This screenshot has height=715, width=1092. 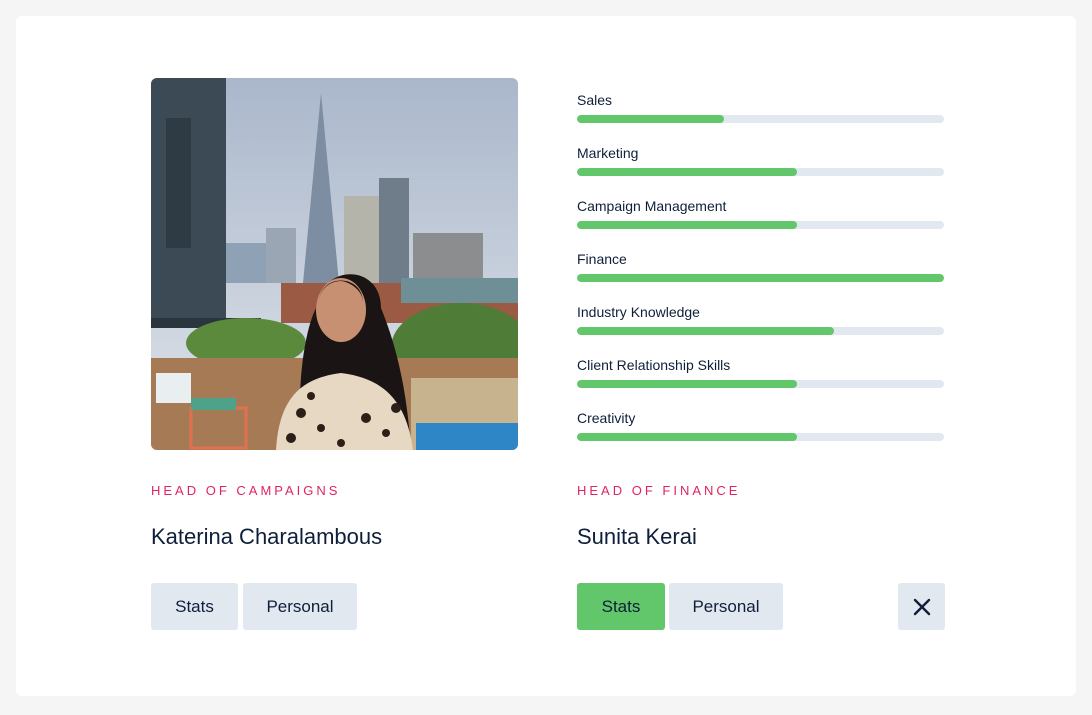 I want to click on left-person-name: Katerina Charalambous, so click(x=267, y=536).